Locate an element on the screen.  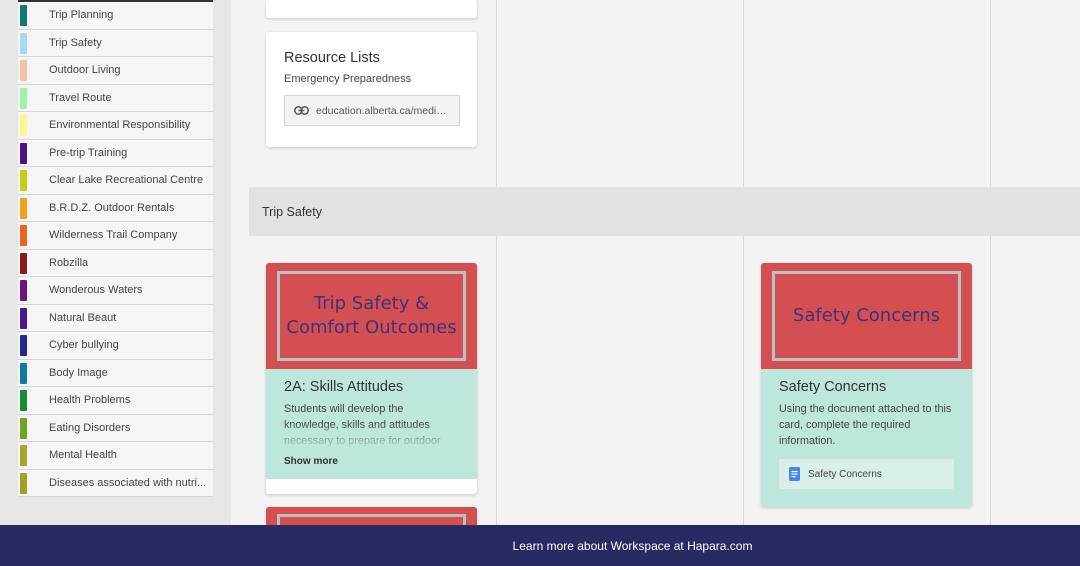
sidebar-tag-item: Outdoor Living is located at coordinates (115, 71).